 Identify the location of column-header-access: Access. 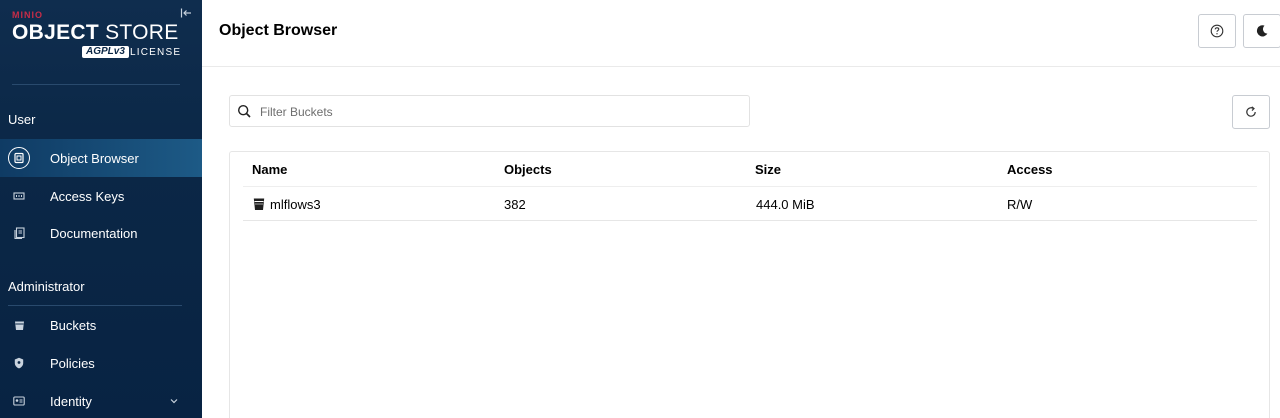
(1030, 169).